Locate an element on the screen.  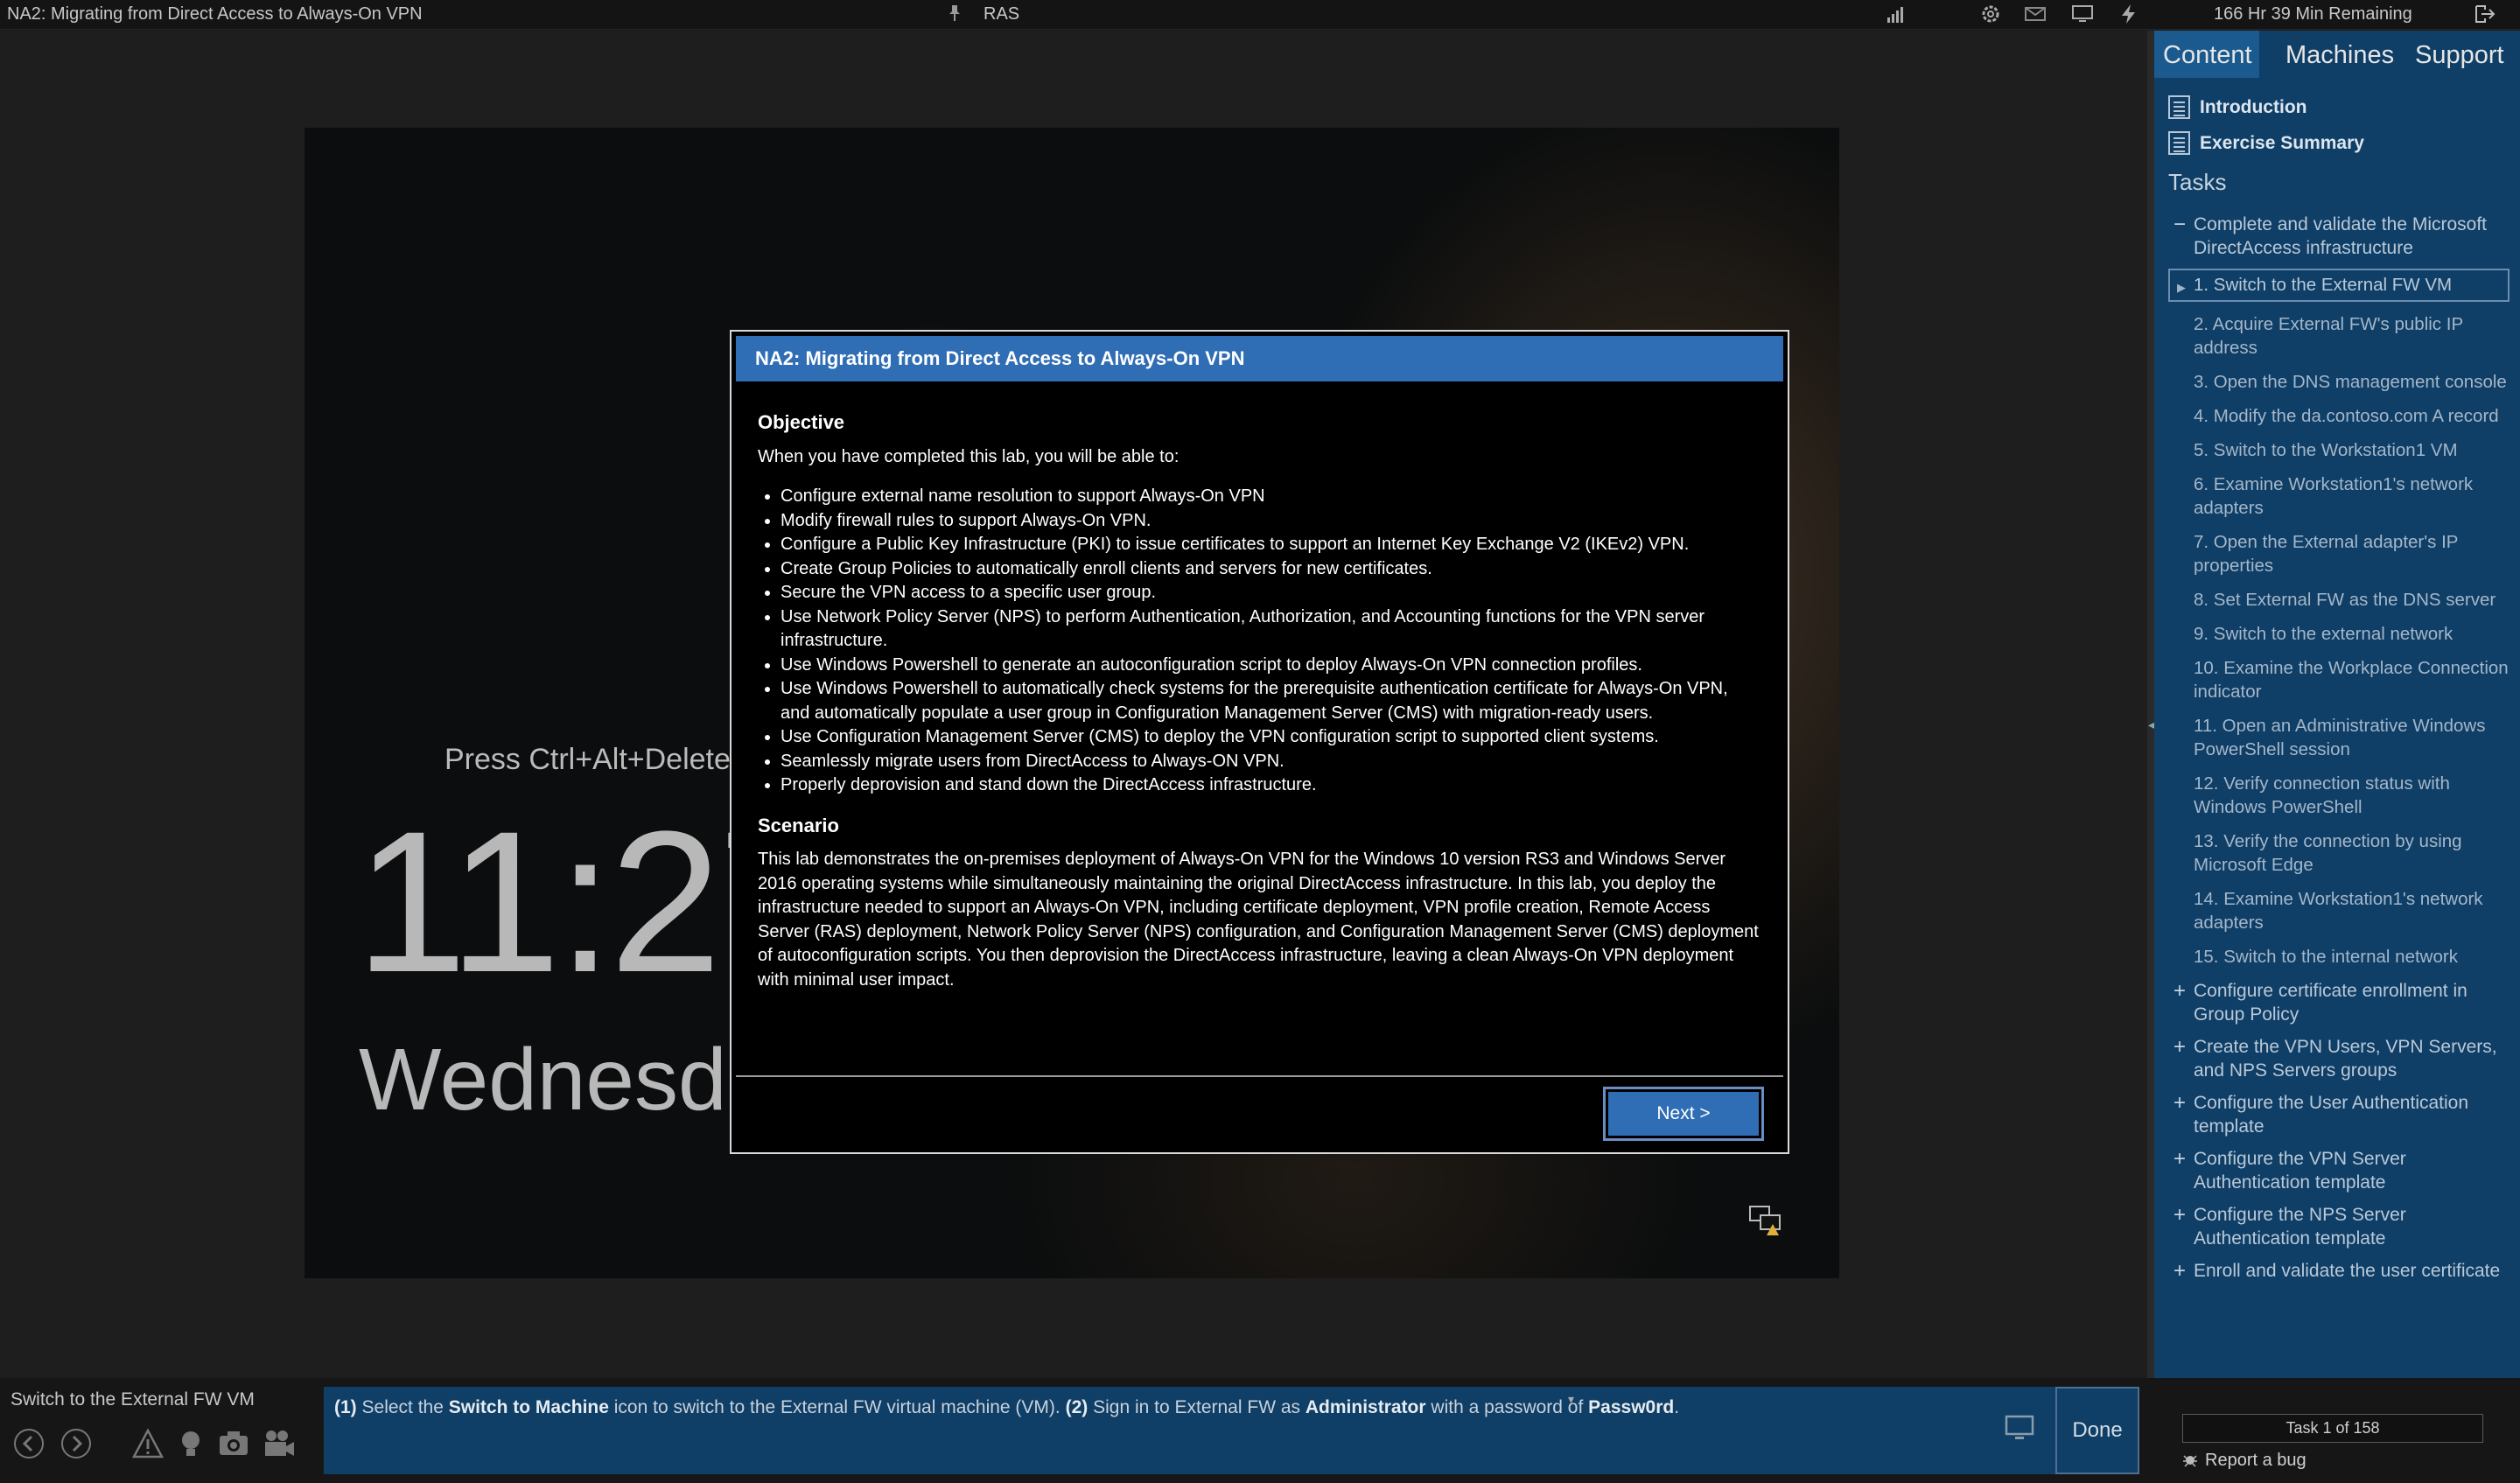
dialog-divider is located at coordinates (1259, 1076).